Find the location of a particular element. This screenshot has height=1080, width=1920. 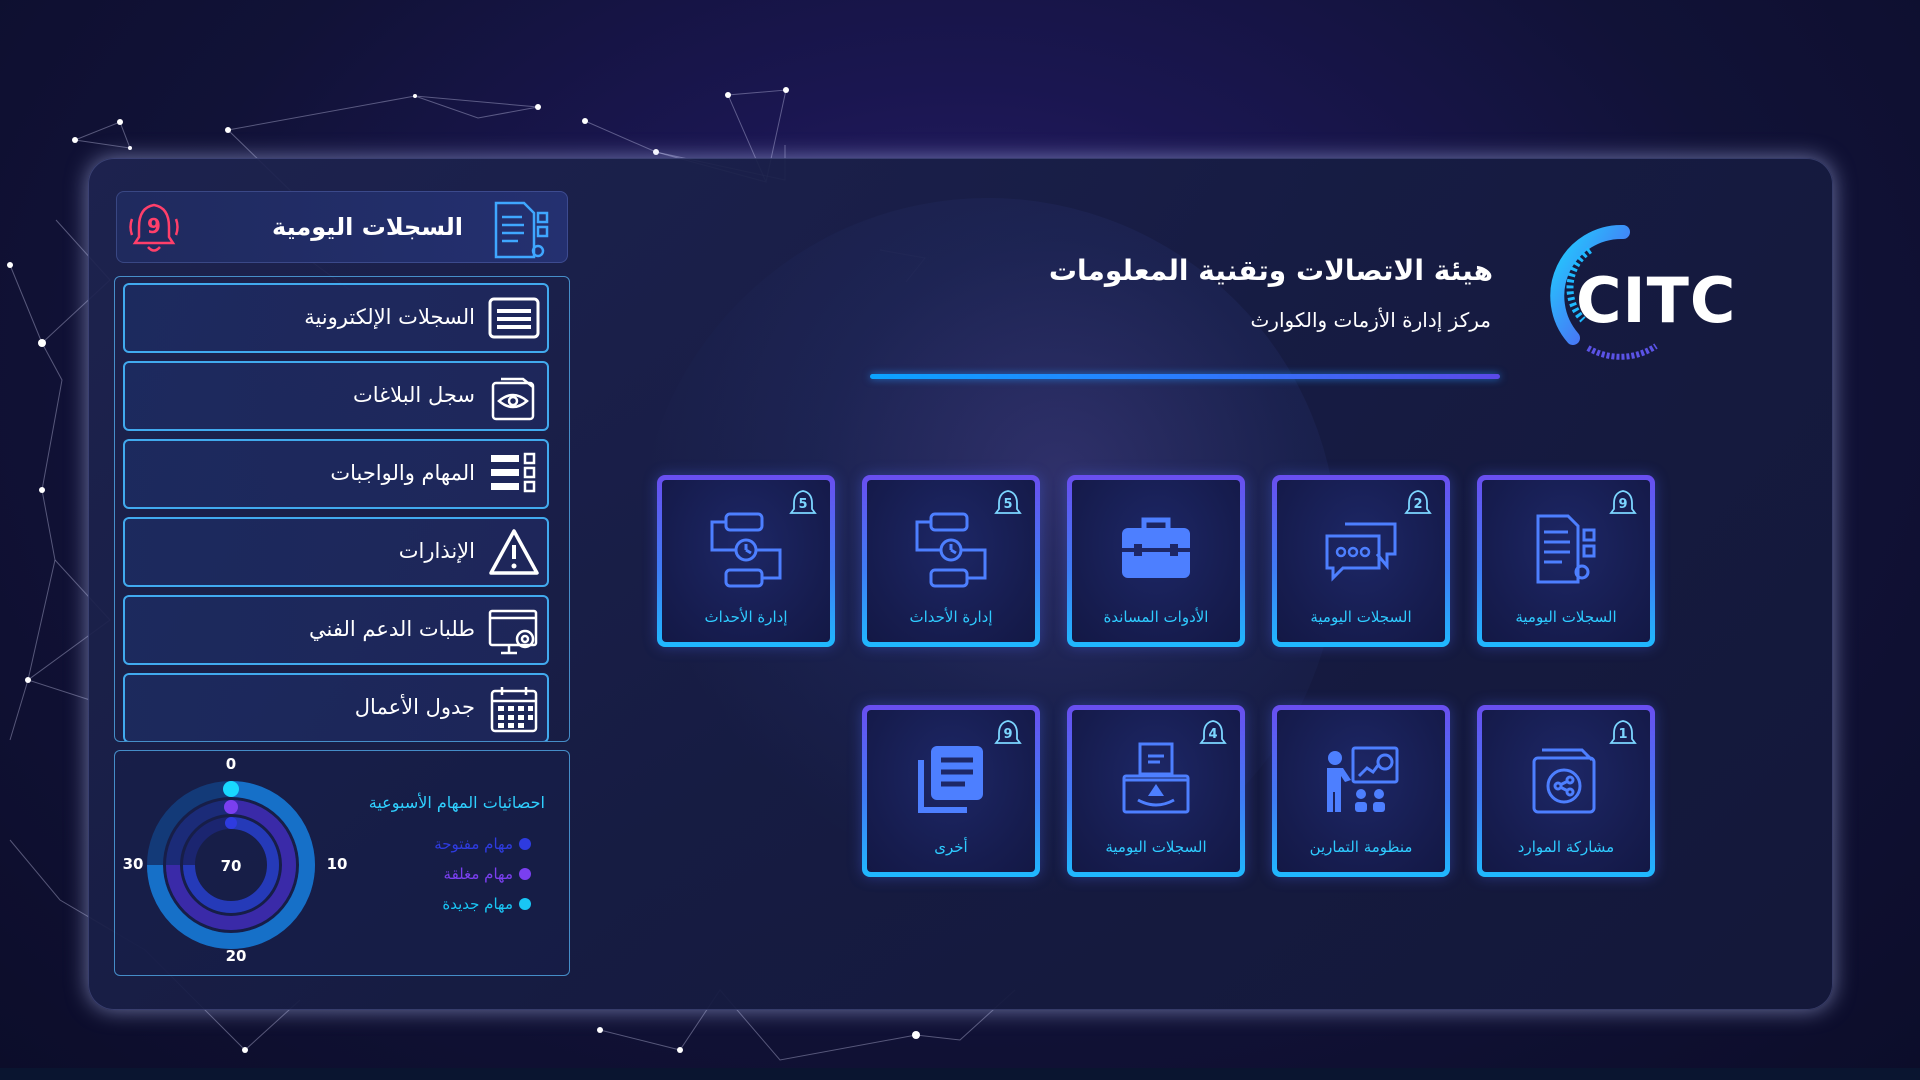

tile-daily-records: 9 السجلات اليومية is located at coordinates (1566, 561).